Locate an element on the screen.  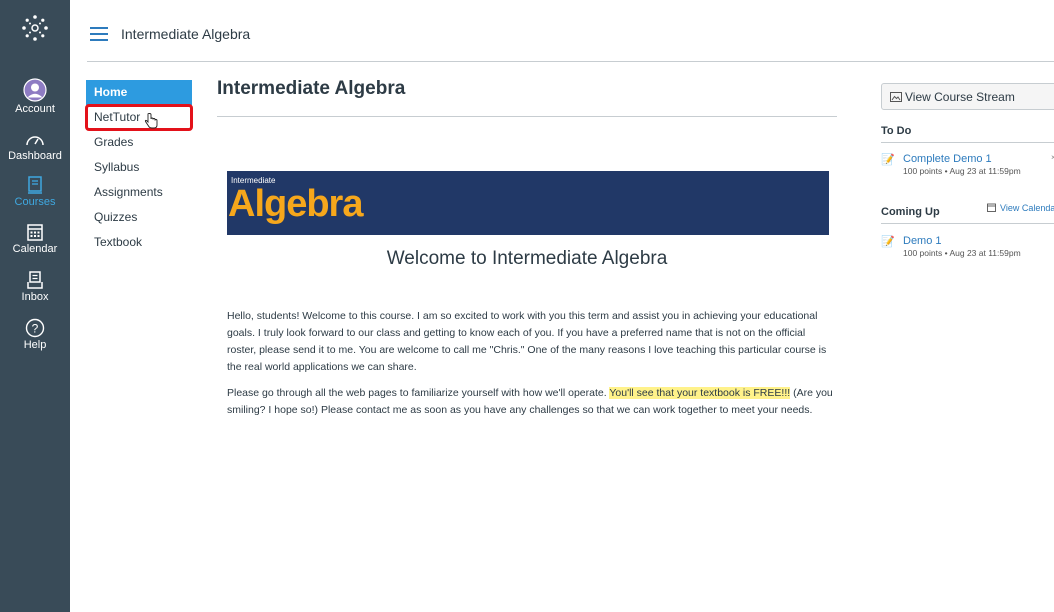
breadcrumb: Intermediate Algebra is located at coordinates (185, 34).